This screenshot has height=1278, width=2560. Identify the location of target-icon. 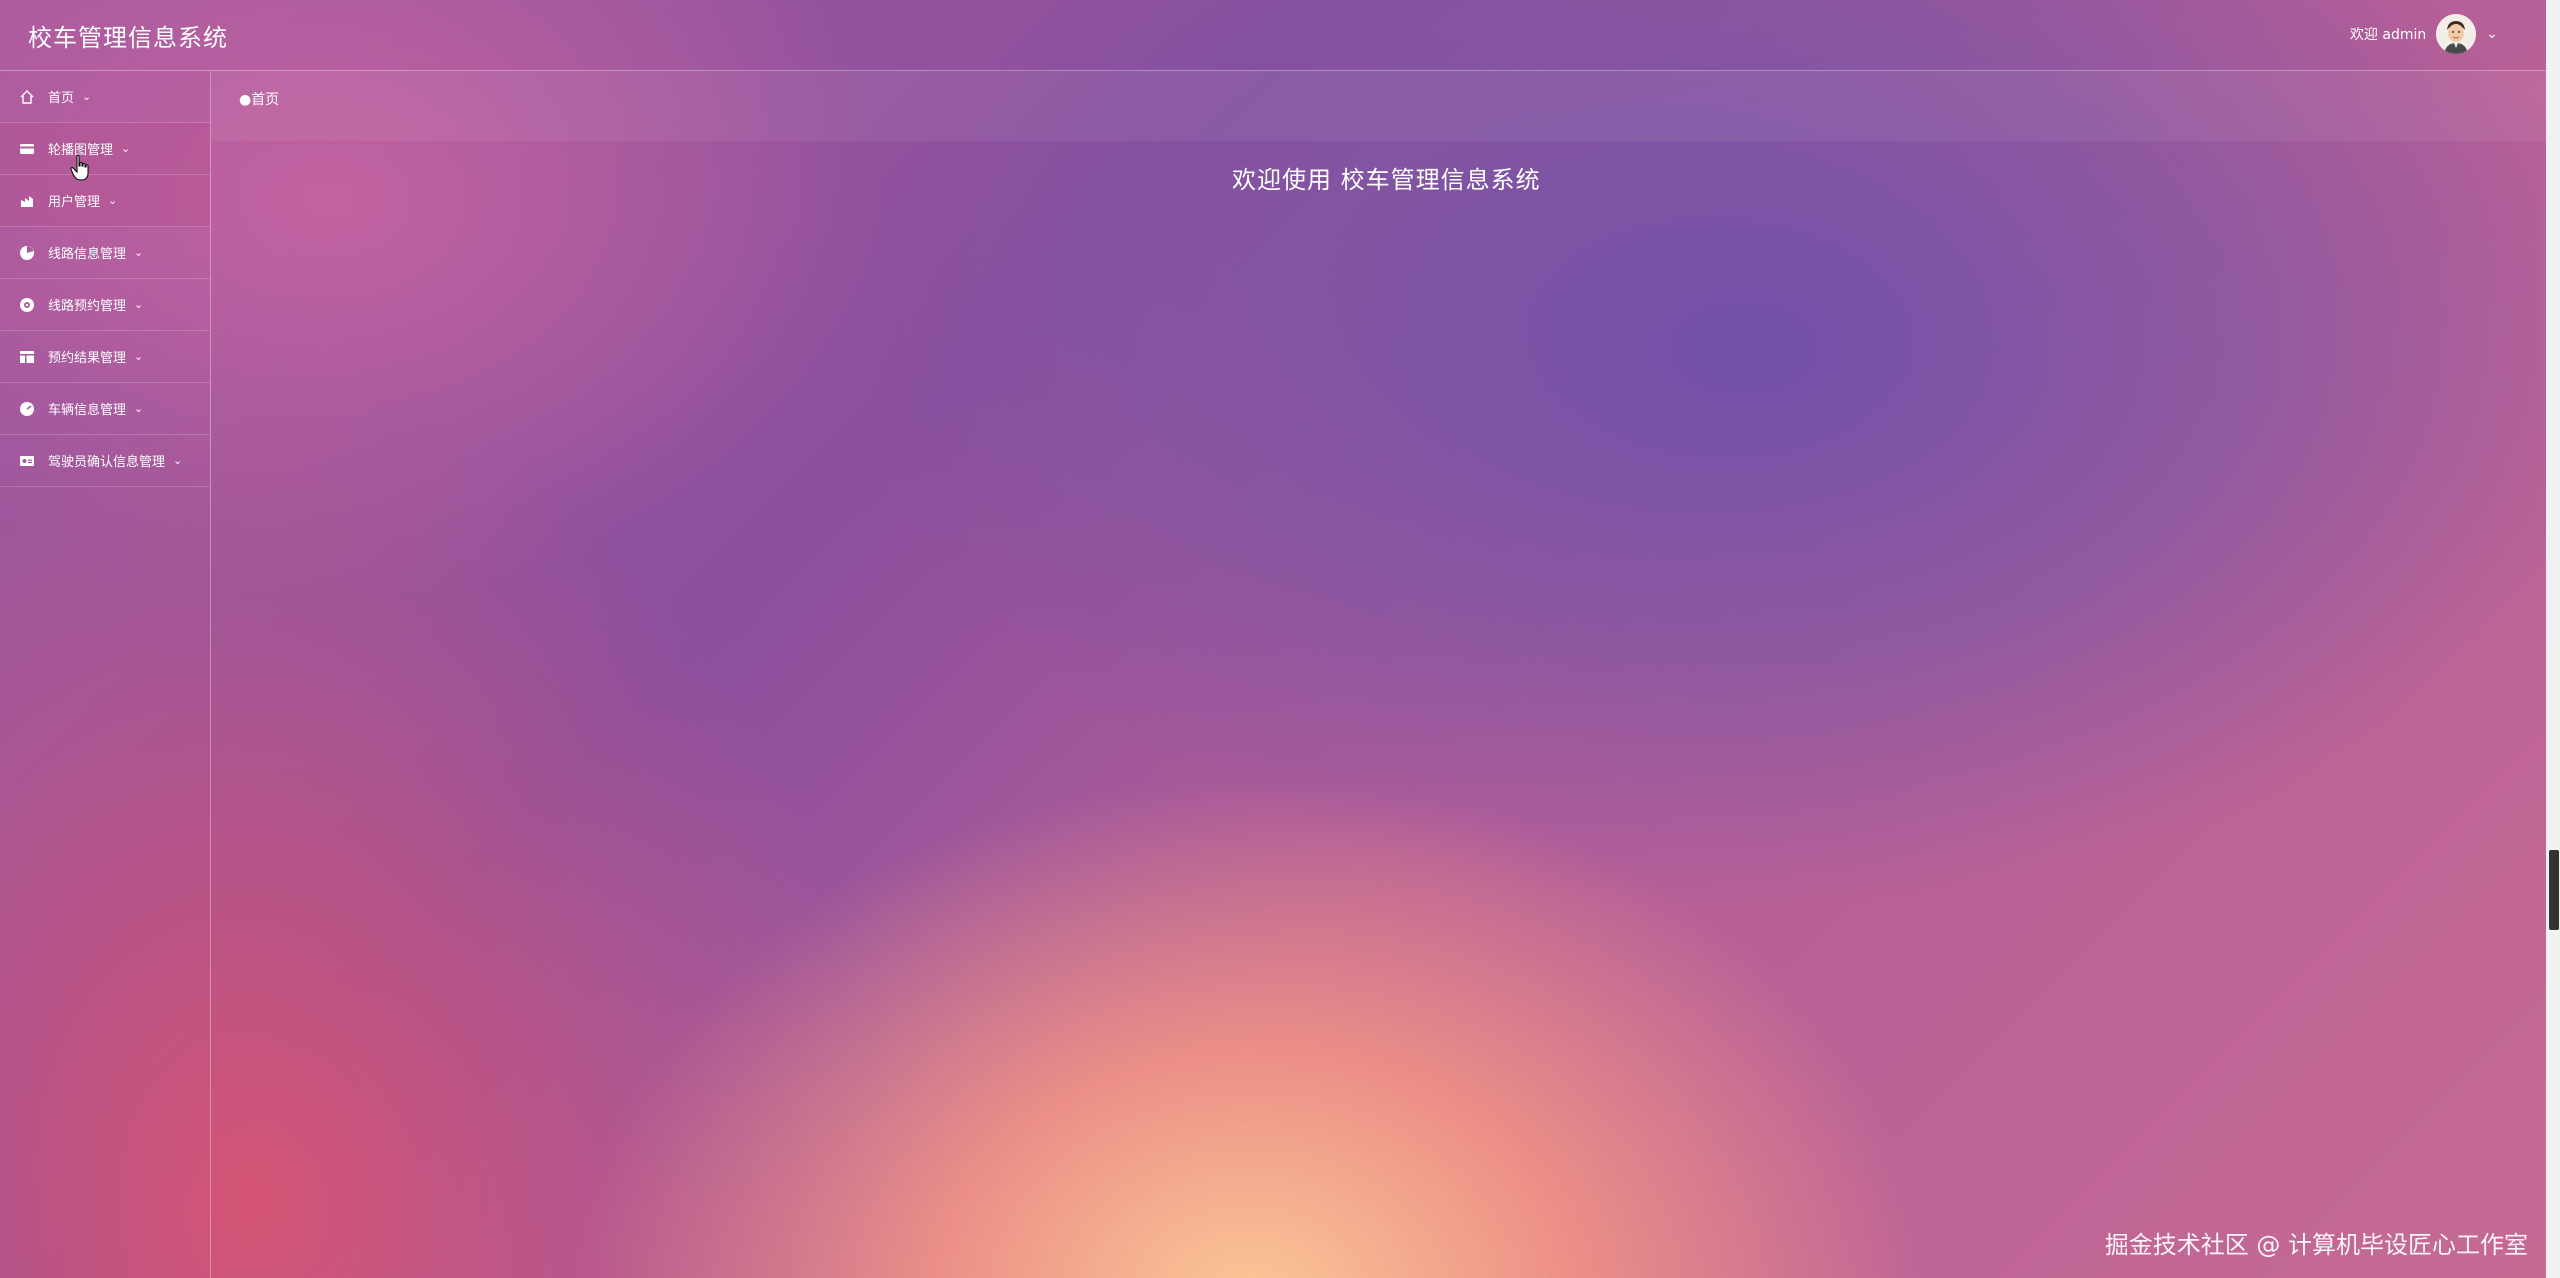
(27, 305).